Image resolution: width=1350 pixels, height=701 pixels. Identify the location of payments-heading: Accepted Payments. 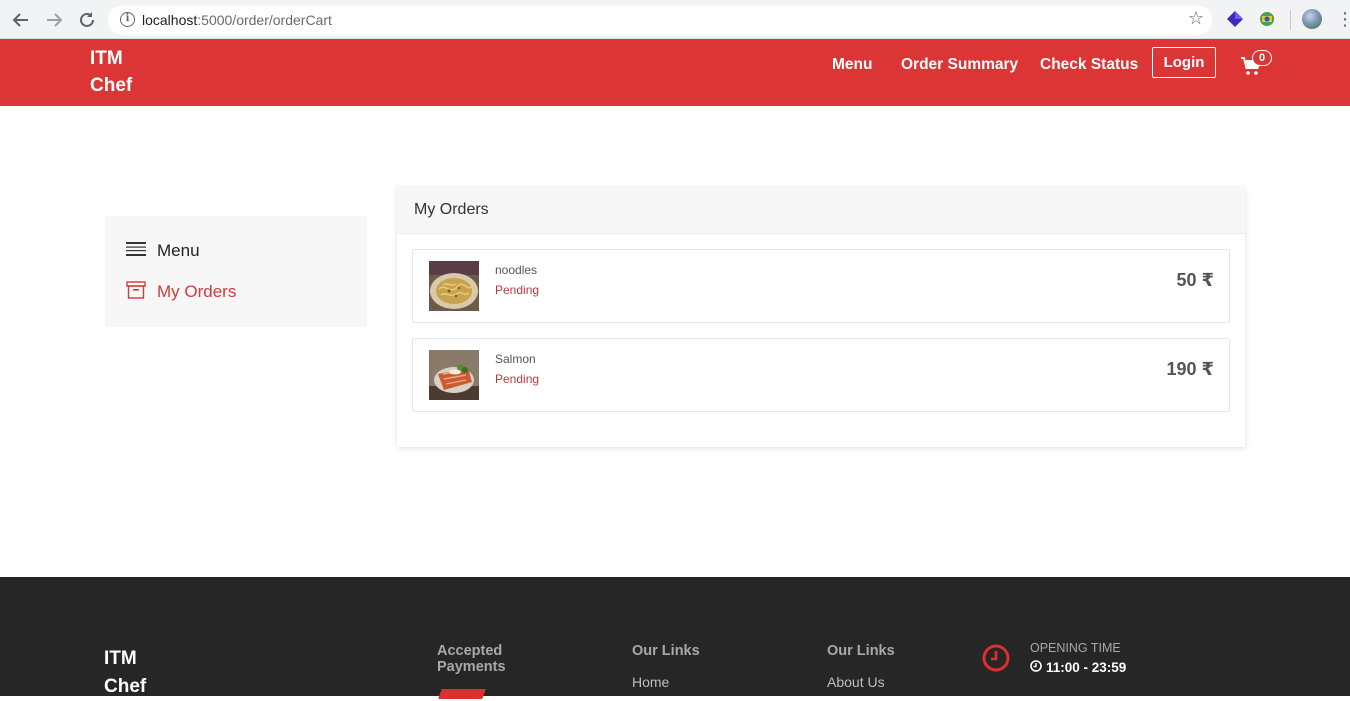
(471, 659).